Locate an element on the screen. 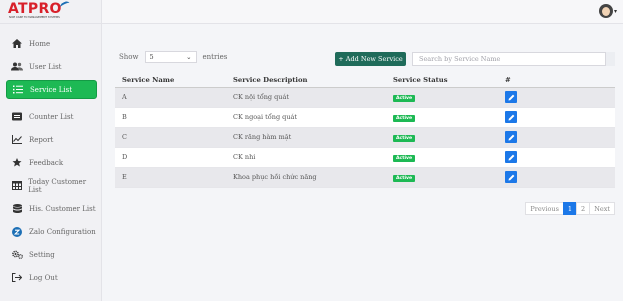 The image size is (623, 301). top-bar: ▾ is located at coordinates (362, 12).